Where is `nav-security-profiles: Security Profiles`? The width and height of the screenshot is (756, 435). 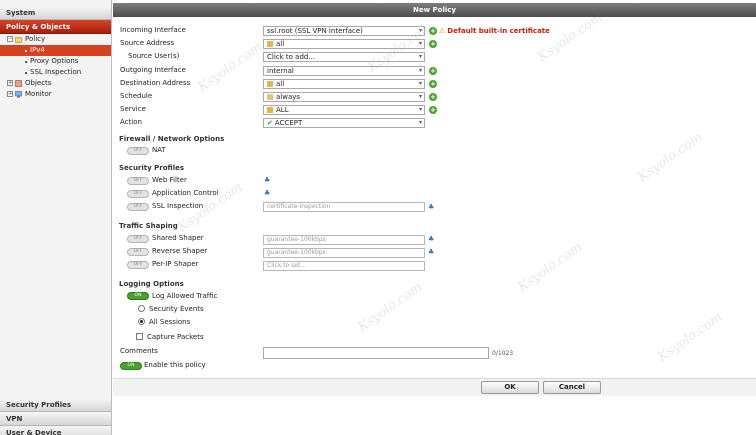
nav-security-profiles: Security Profiles is located at coordinates (55, 405).